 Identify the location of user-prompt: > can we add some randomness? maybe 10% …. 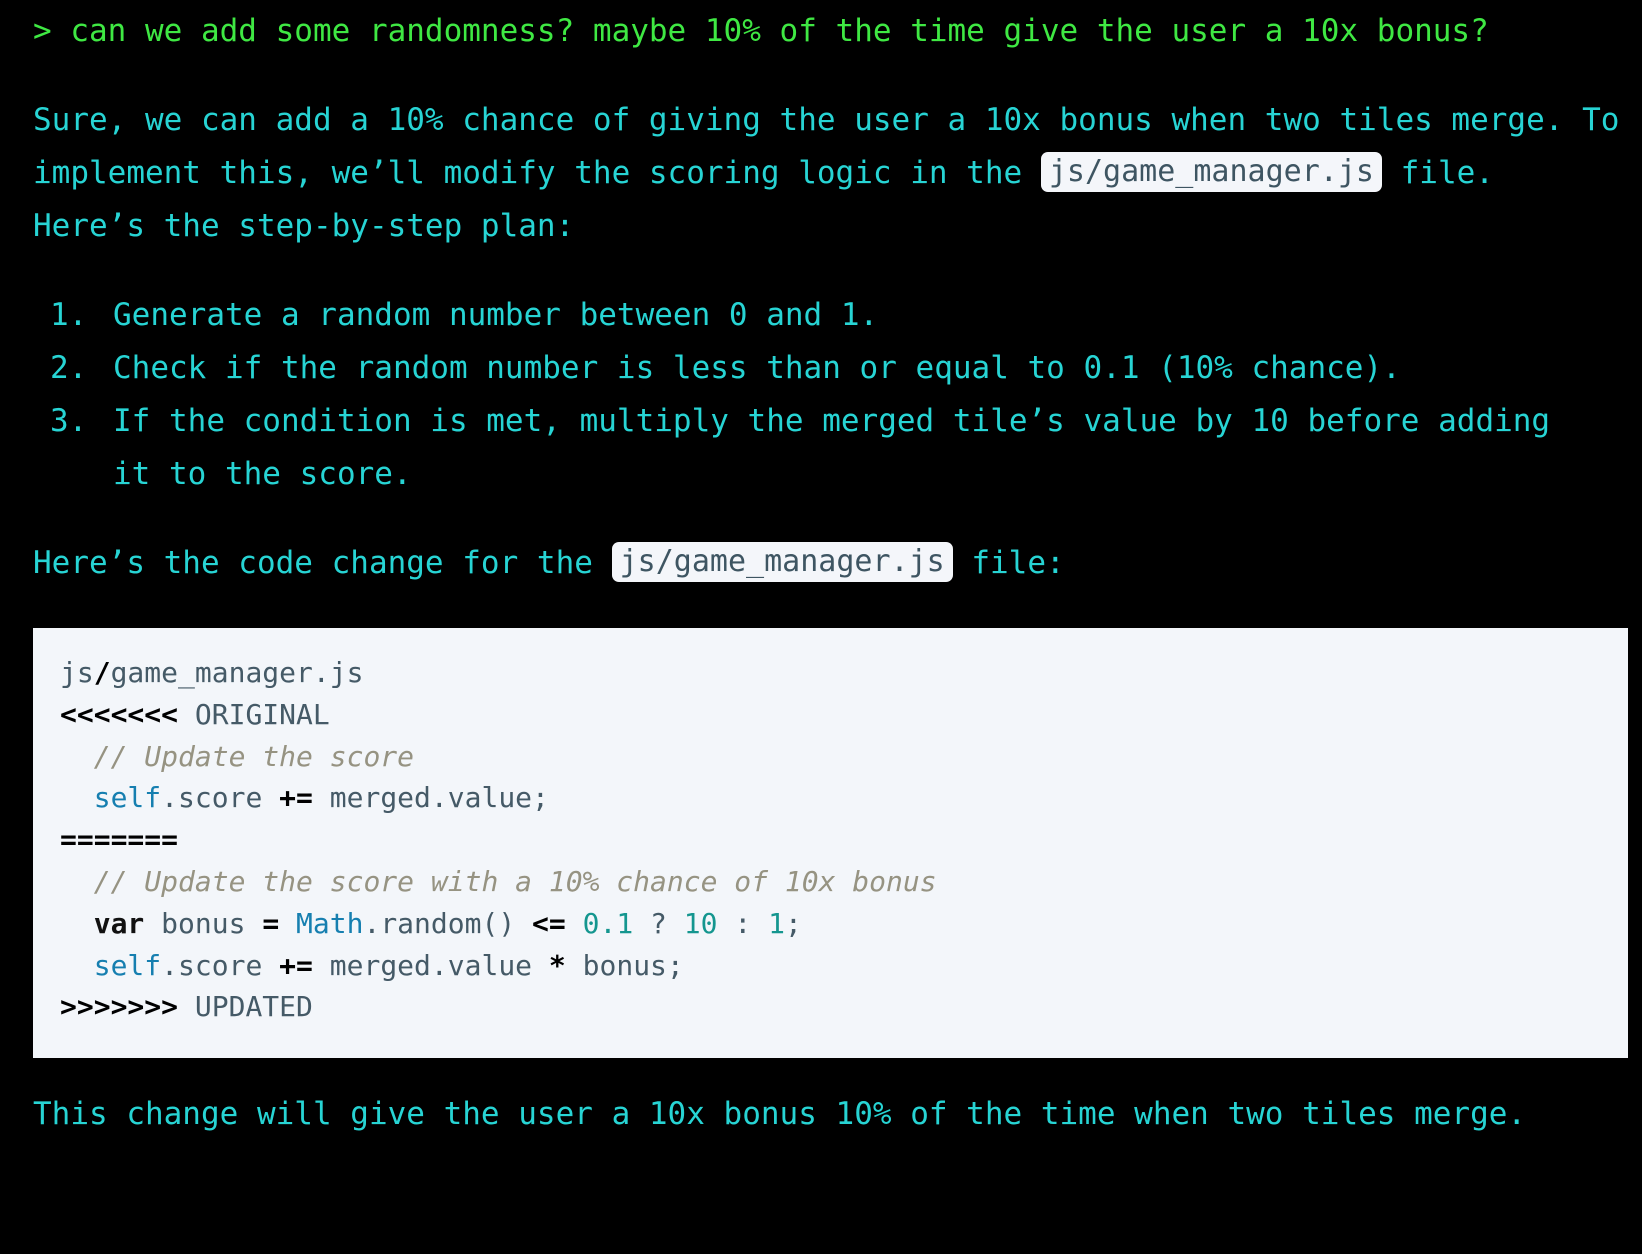
(761, 31).